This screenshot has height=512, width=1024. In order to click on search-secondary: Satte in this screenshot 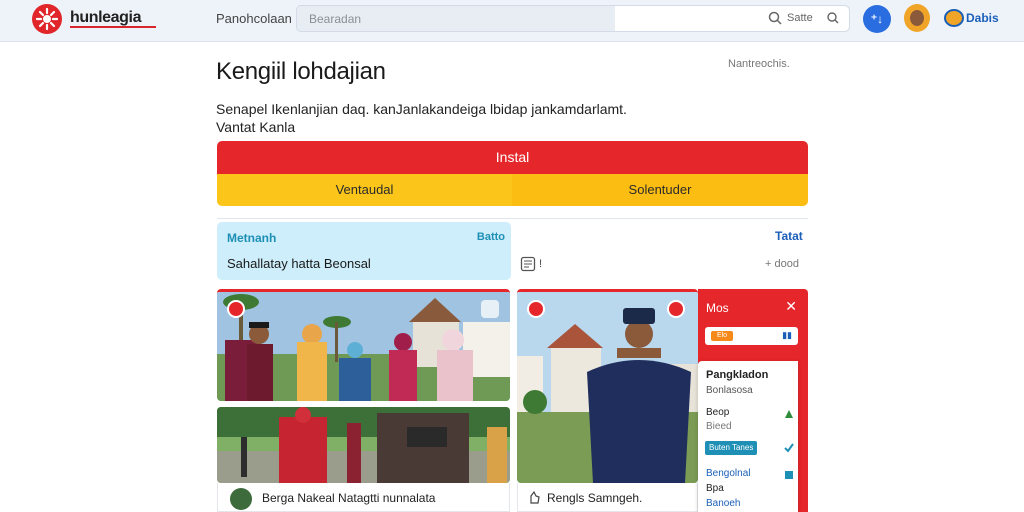, I will do `click(732, 18)`.